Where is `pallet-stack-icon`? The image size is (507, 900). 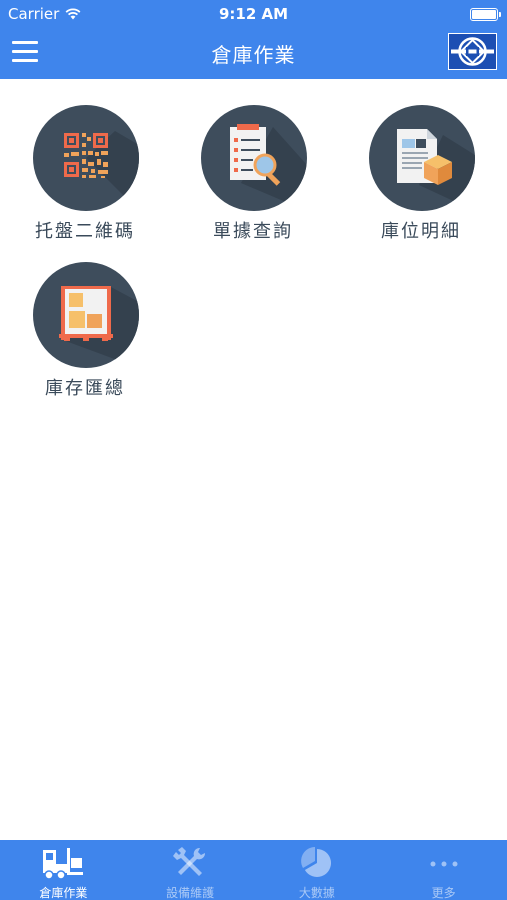
pallet-stack-icon is located at coordinates (99, 327).